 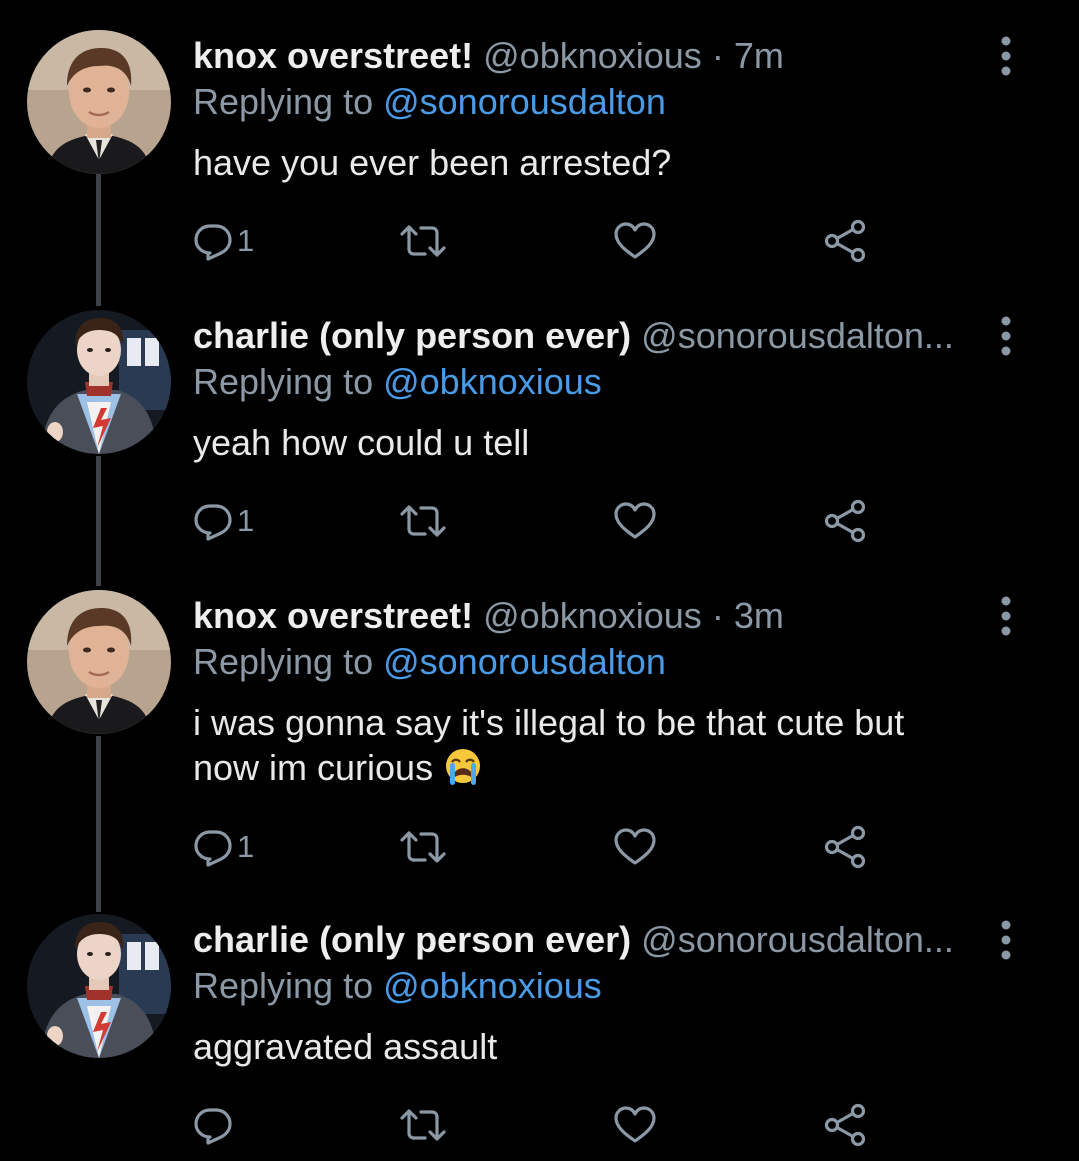 What do you see at coordinates (463, 766) in the screenshot?
I see `loudly-crying-face-icon` at bounding box center [463, 766].